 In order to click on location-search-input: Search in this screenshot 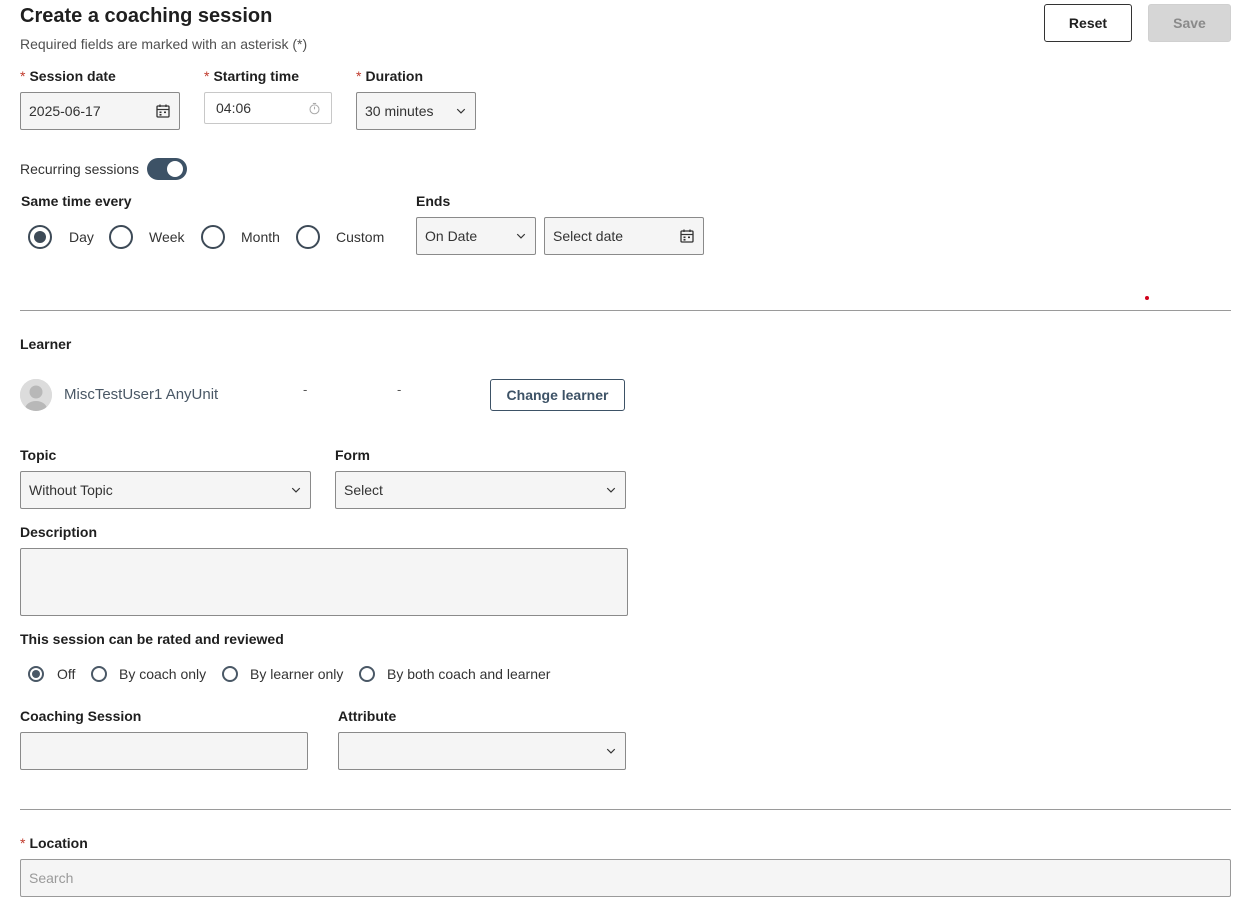, I will do `click(625, 878)`.